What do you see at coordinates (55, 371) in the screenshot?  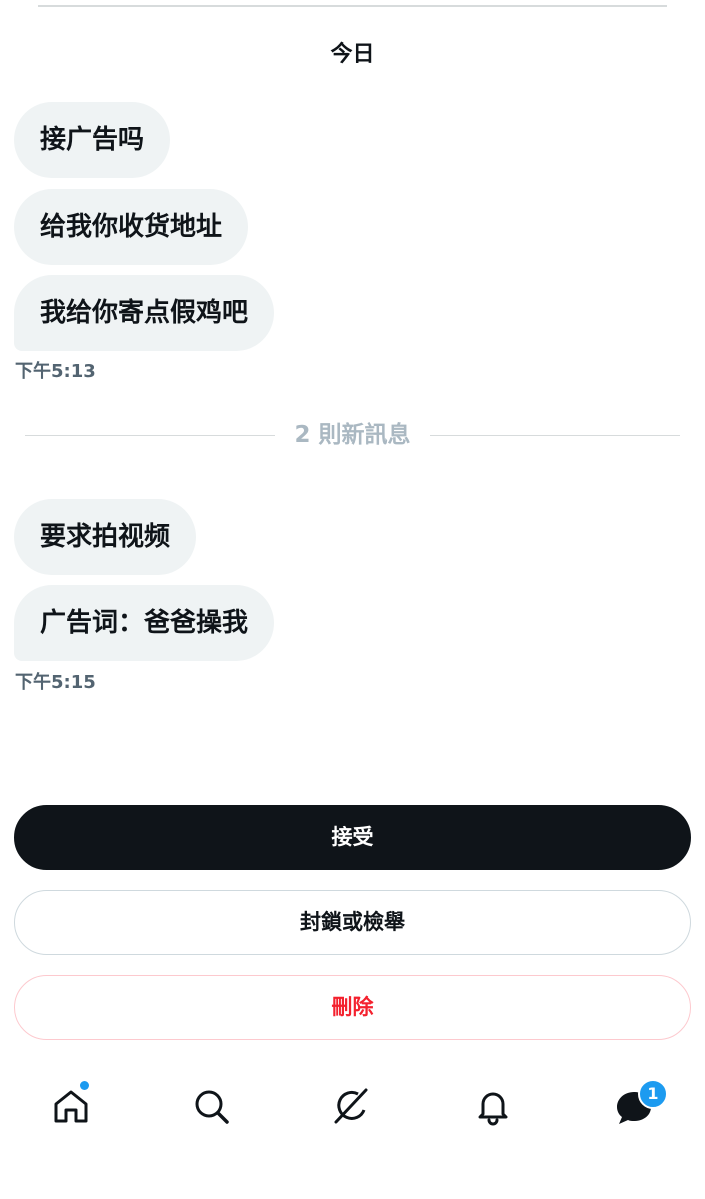 I see `message-timestamp: 下午5:13` at bounding box center [55, 371].